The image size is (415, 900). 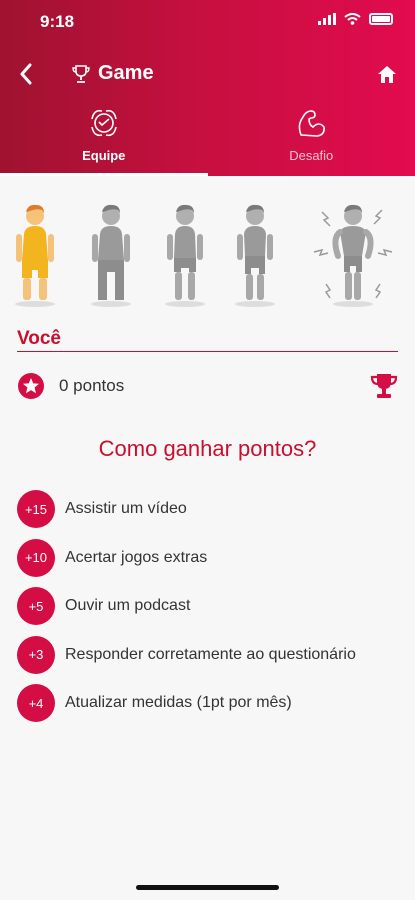 I want to click on nav-title: Game, so click(x=113, y=73).